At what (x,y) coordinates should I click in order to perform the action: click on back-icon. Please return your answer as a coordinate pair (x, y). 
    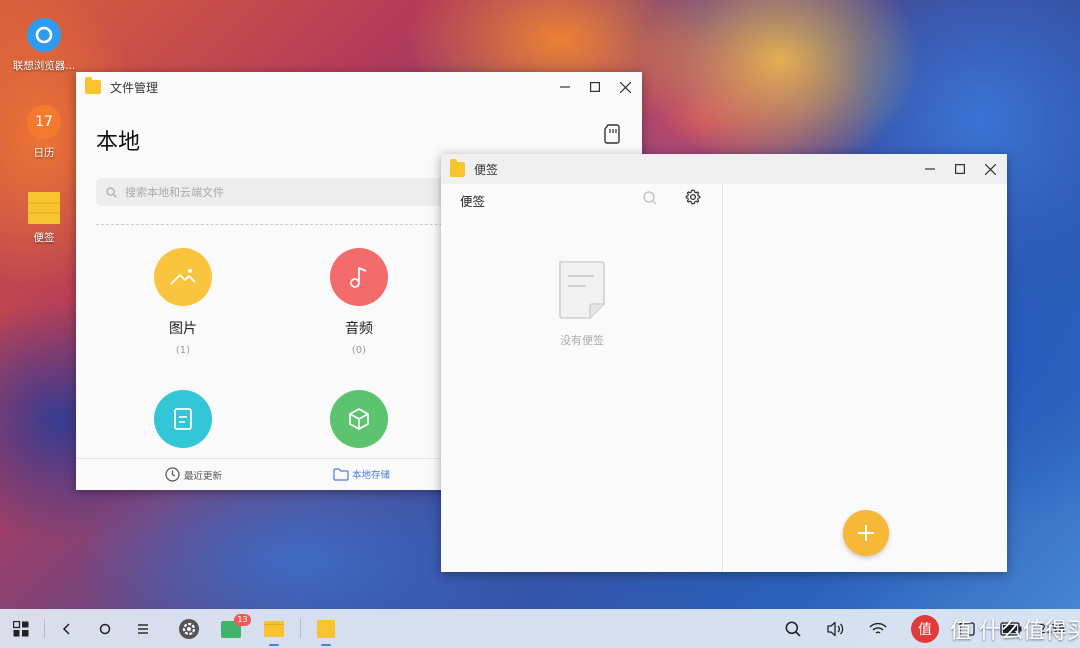
    Looking at the image, I should click on (66, 628).